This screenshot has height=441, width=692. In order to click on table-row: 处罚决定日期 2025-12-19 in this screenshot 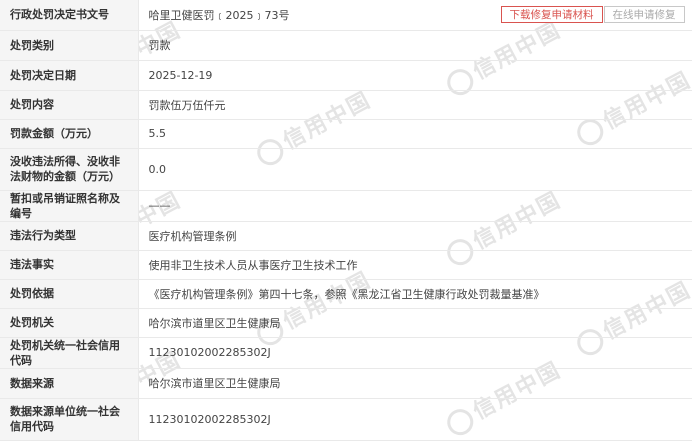, I will do `click(346, 75)`.